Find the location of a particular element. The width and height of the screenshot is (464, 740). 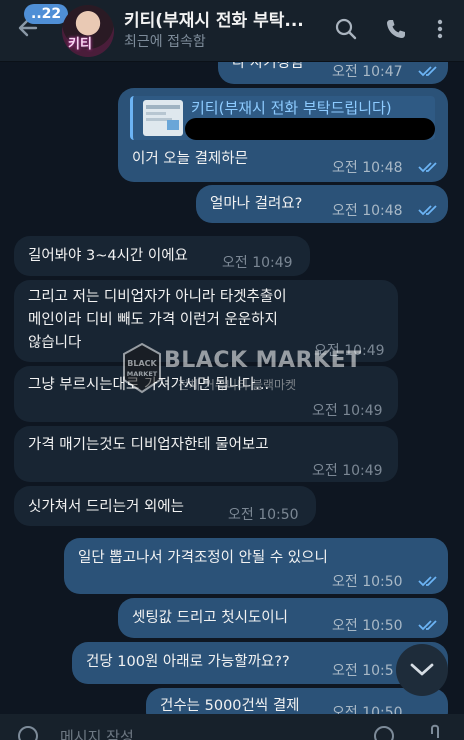

message-incoming: 그냥 부르시는대로 가져가시면 됩니다... 오전 10:49 is located at coordinates (206, 394).